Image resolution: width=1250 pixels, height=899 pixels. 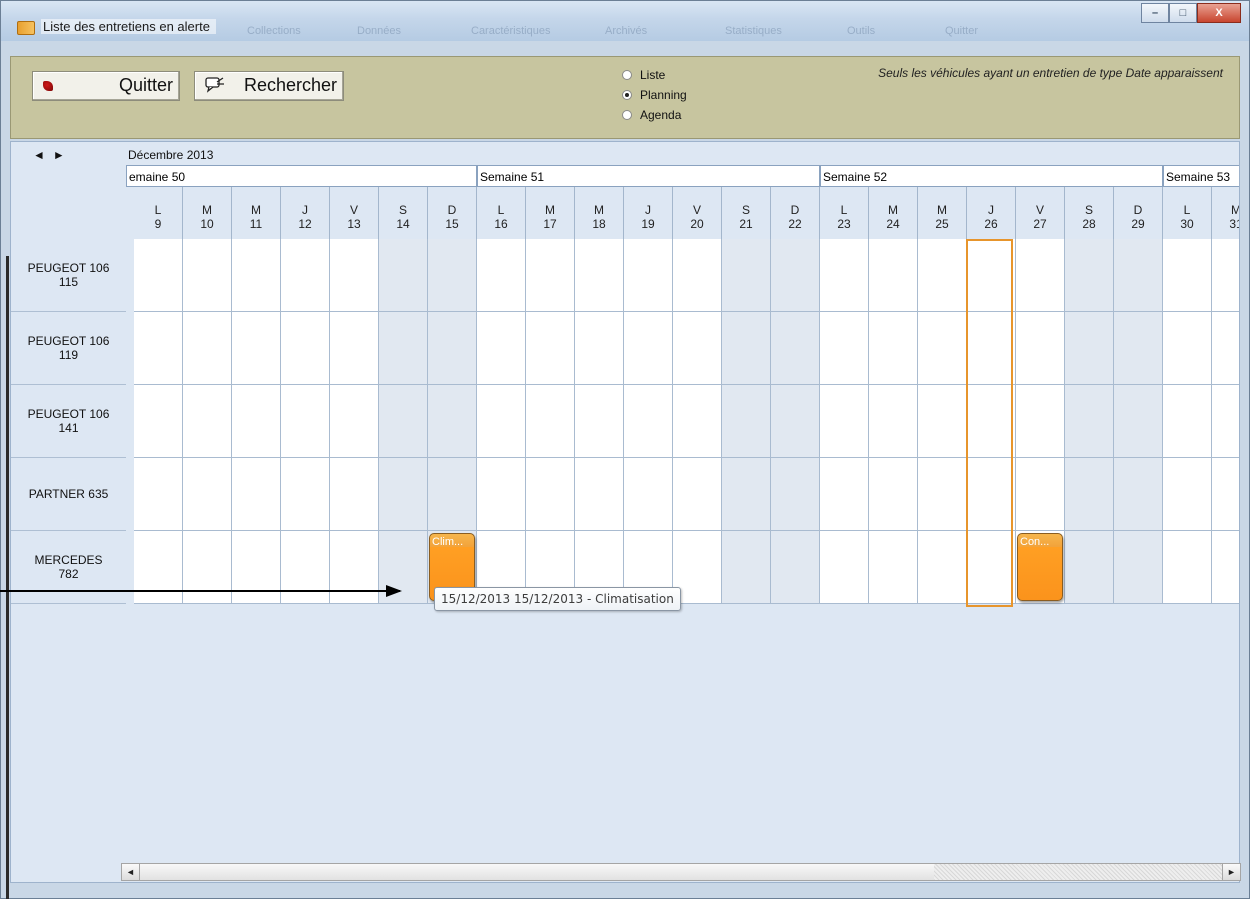 What do you see at coordinates (627, 95) in the screenshot?
I see `radio-planning` at bounding box center [627, 95].